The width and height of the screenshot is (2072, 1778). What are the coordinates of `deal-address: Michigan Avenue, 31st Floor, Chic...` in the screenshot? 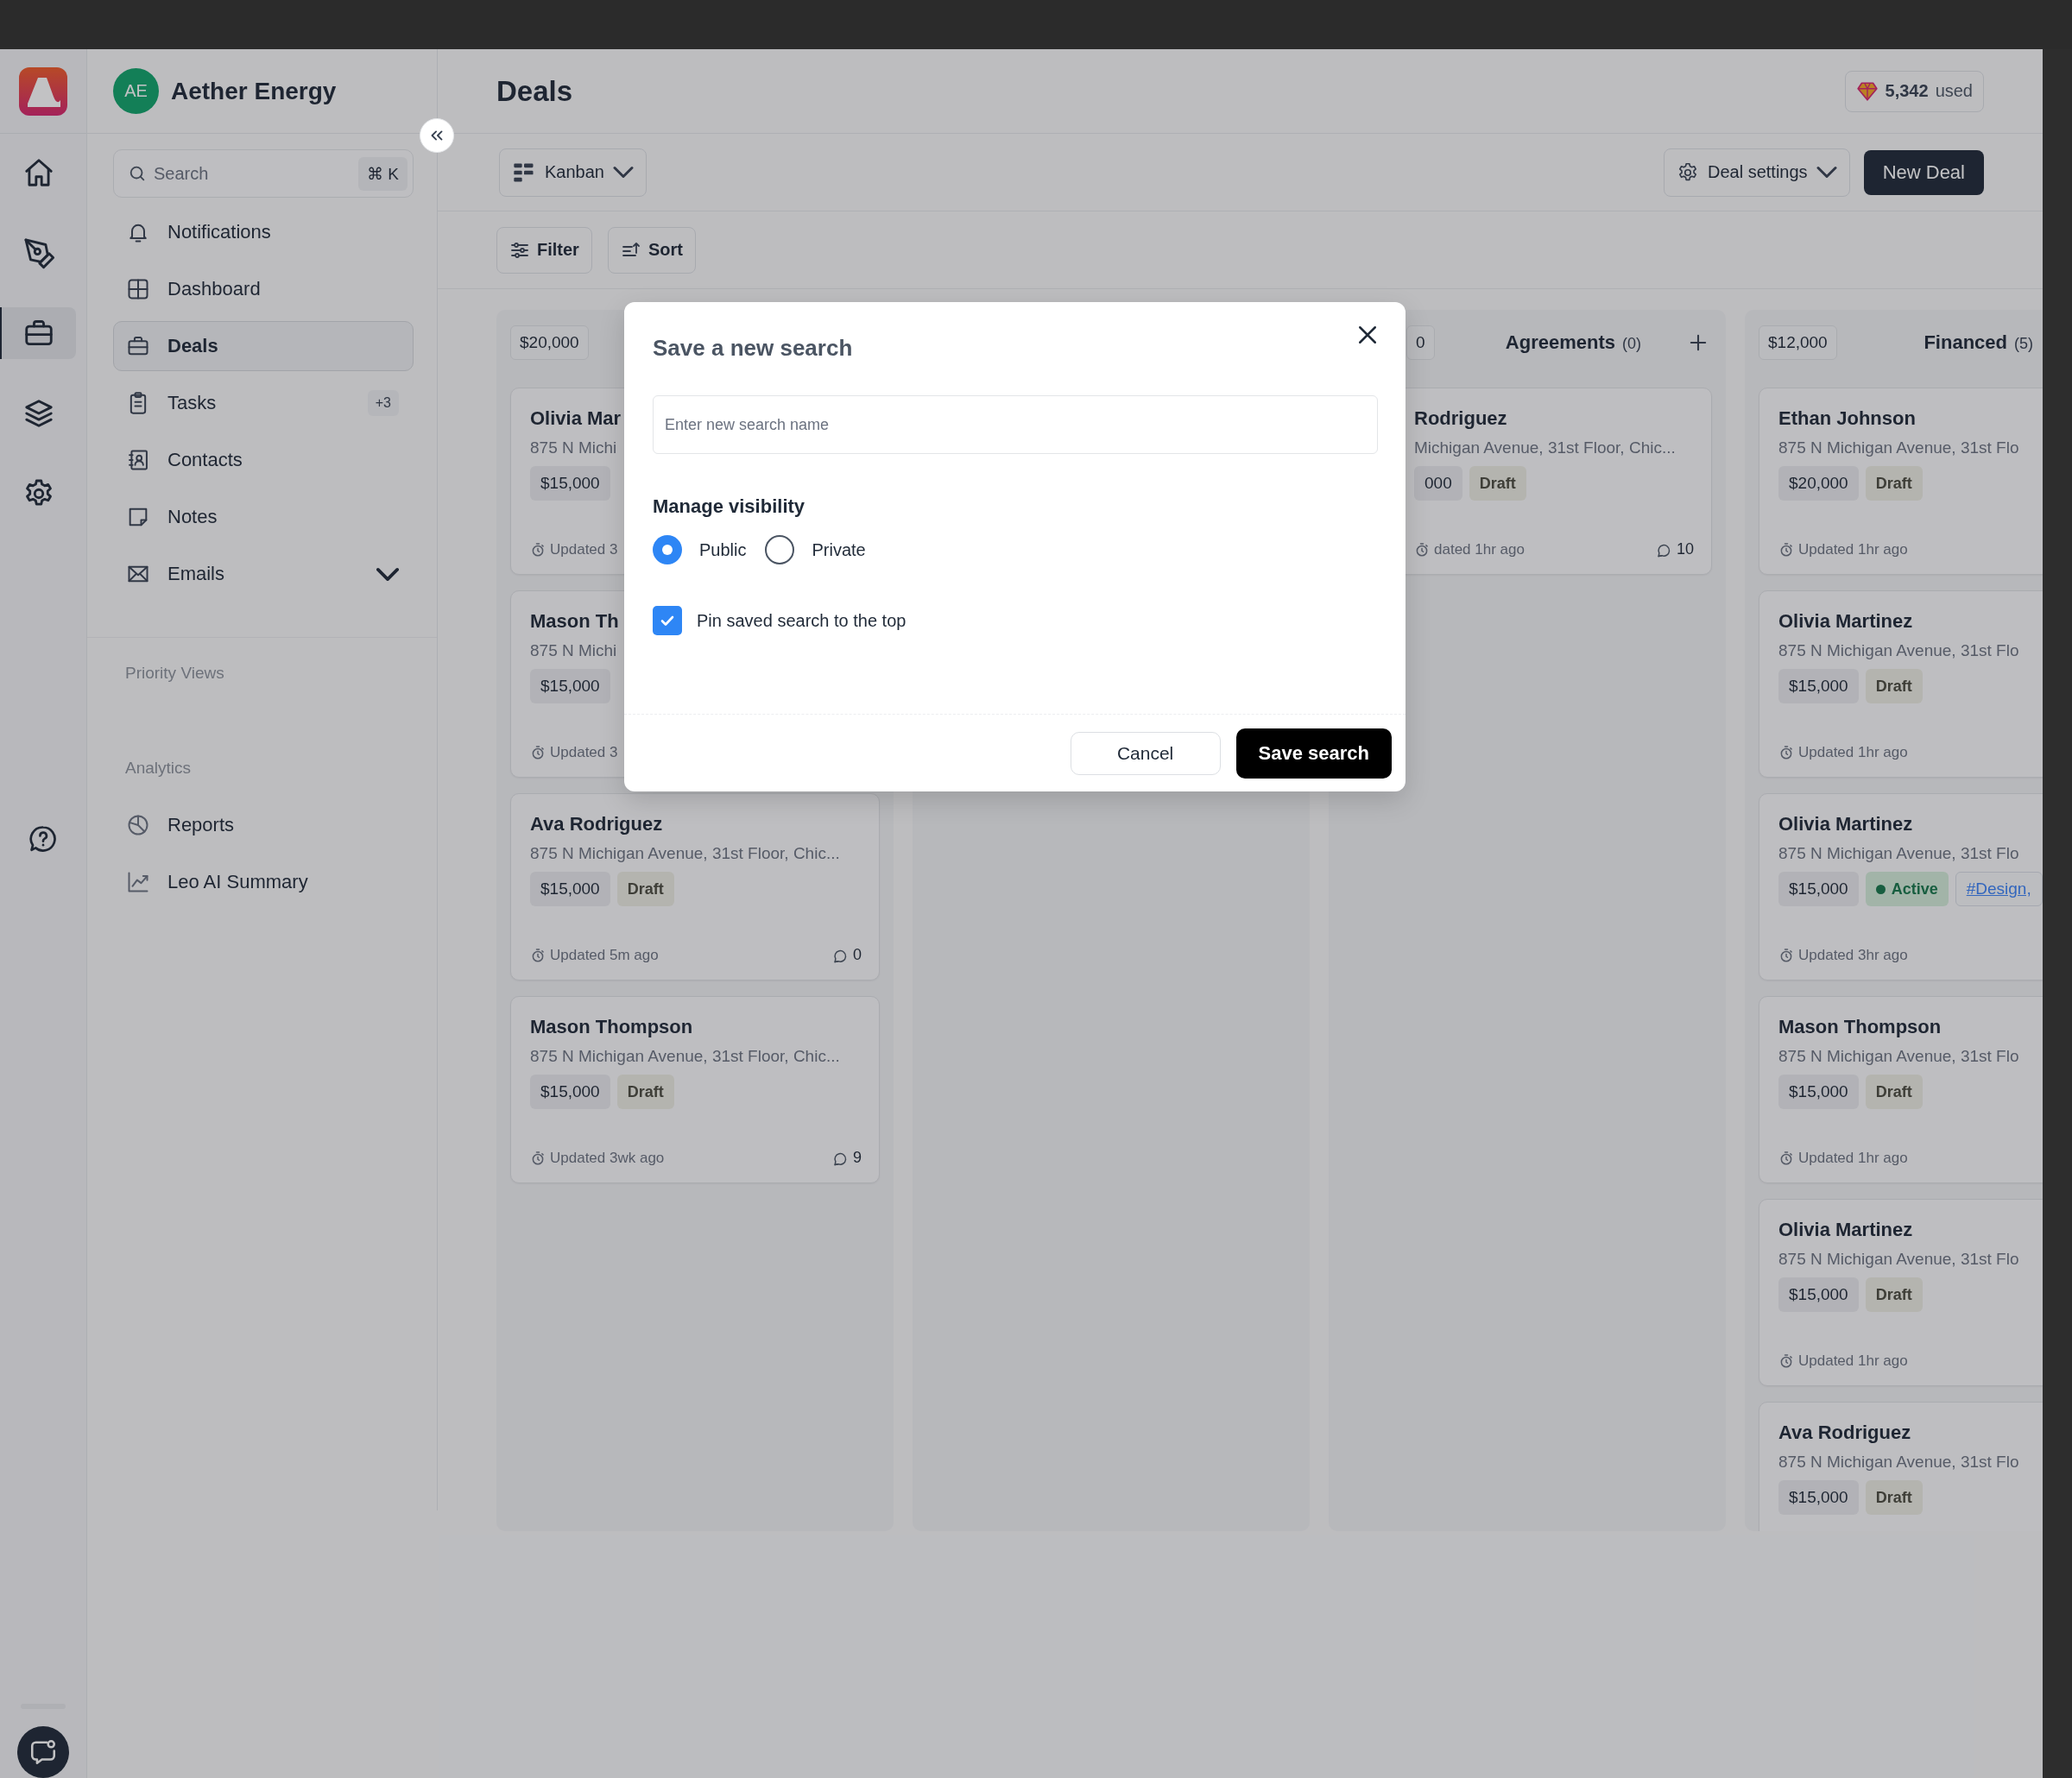 It's located at (1545, 448).